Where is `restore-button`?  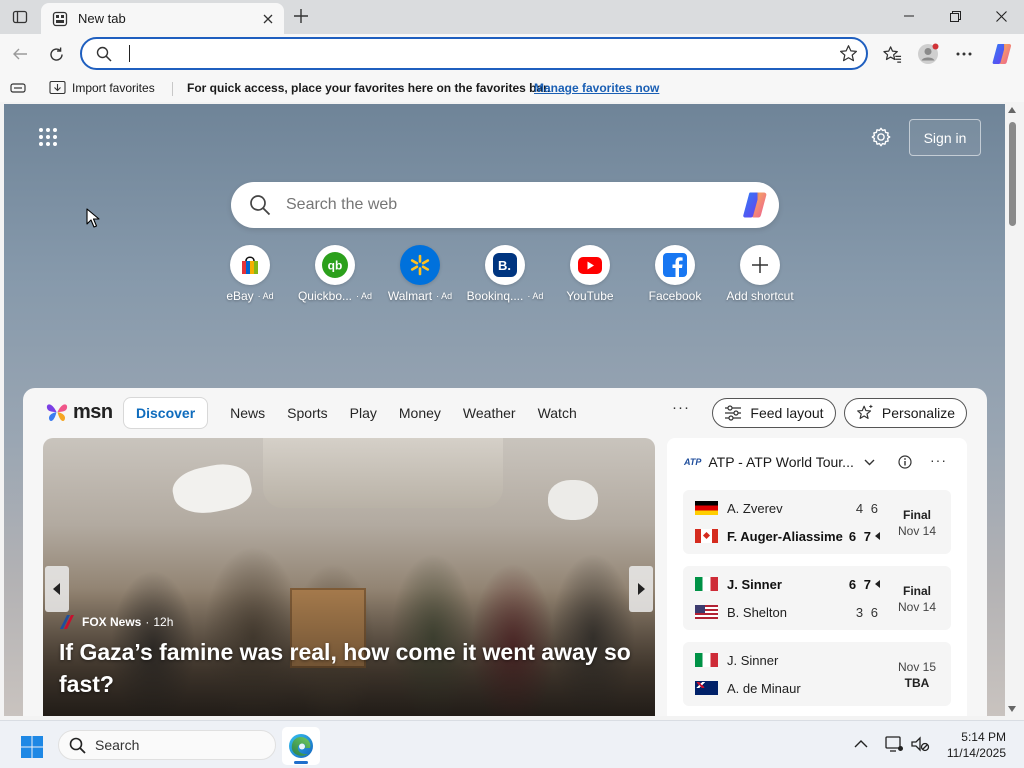 restore-button is located at coordinates (955, 16).